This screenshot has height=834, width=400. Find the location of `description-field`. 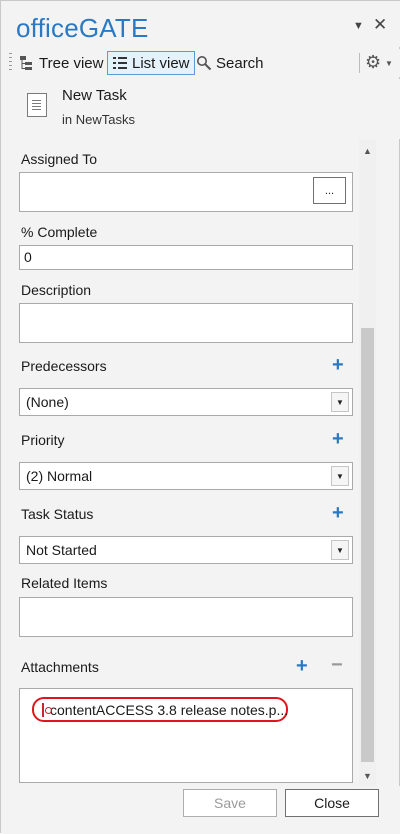

description-field is located at coordinates (186, 323).